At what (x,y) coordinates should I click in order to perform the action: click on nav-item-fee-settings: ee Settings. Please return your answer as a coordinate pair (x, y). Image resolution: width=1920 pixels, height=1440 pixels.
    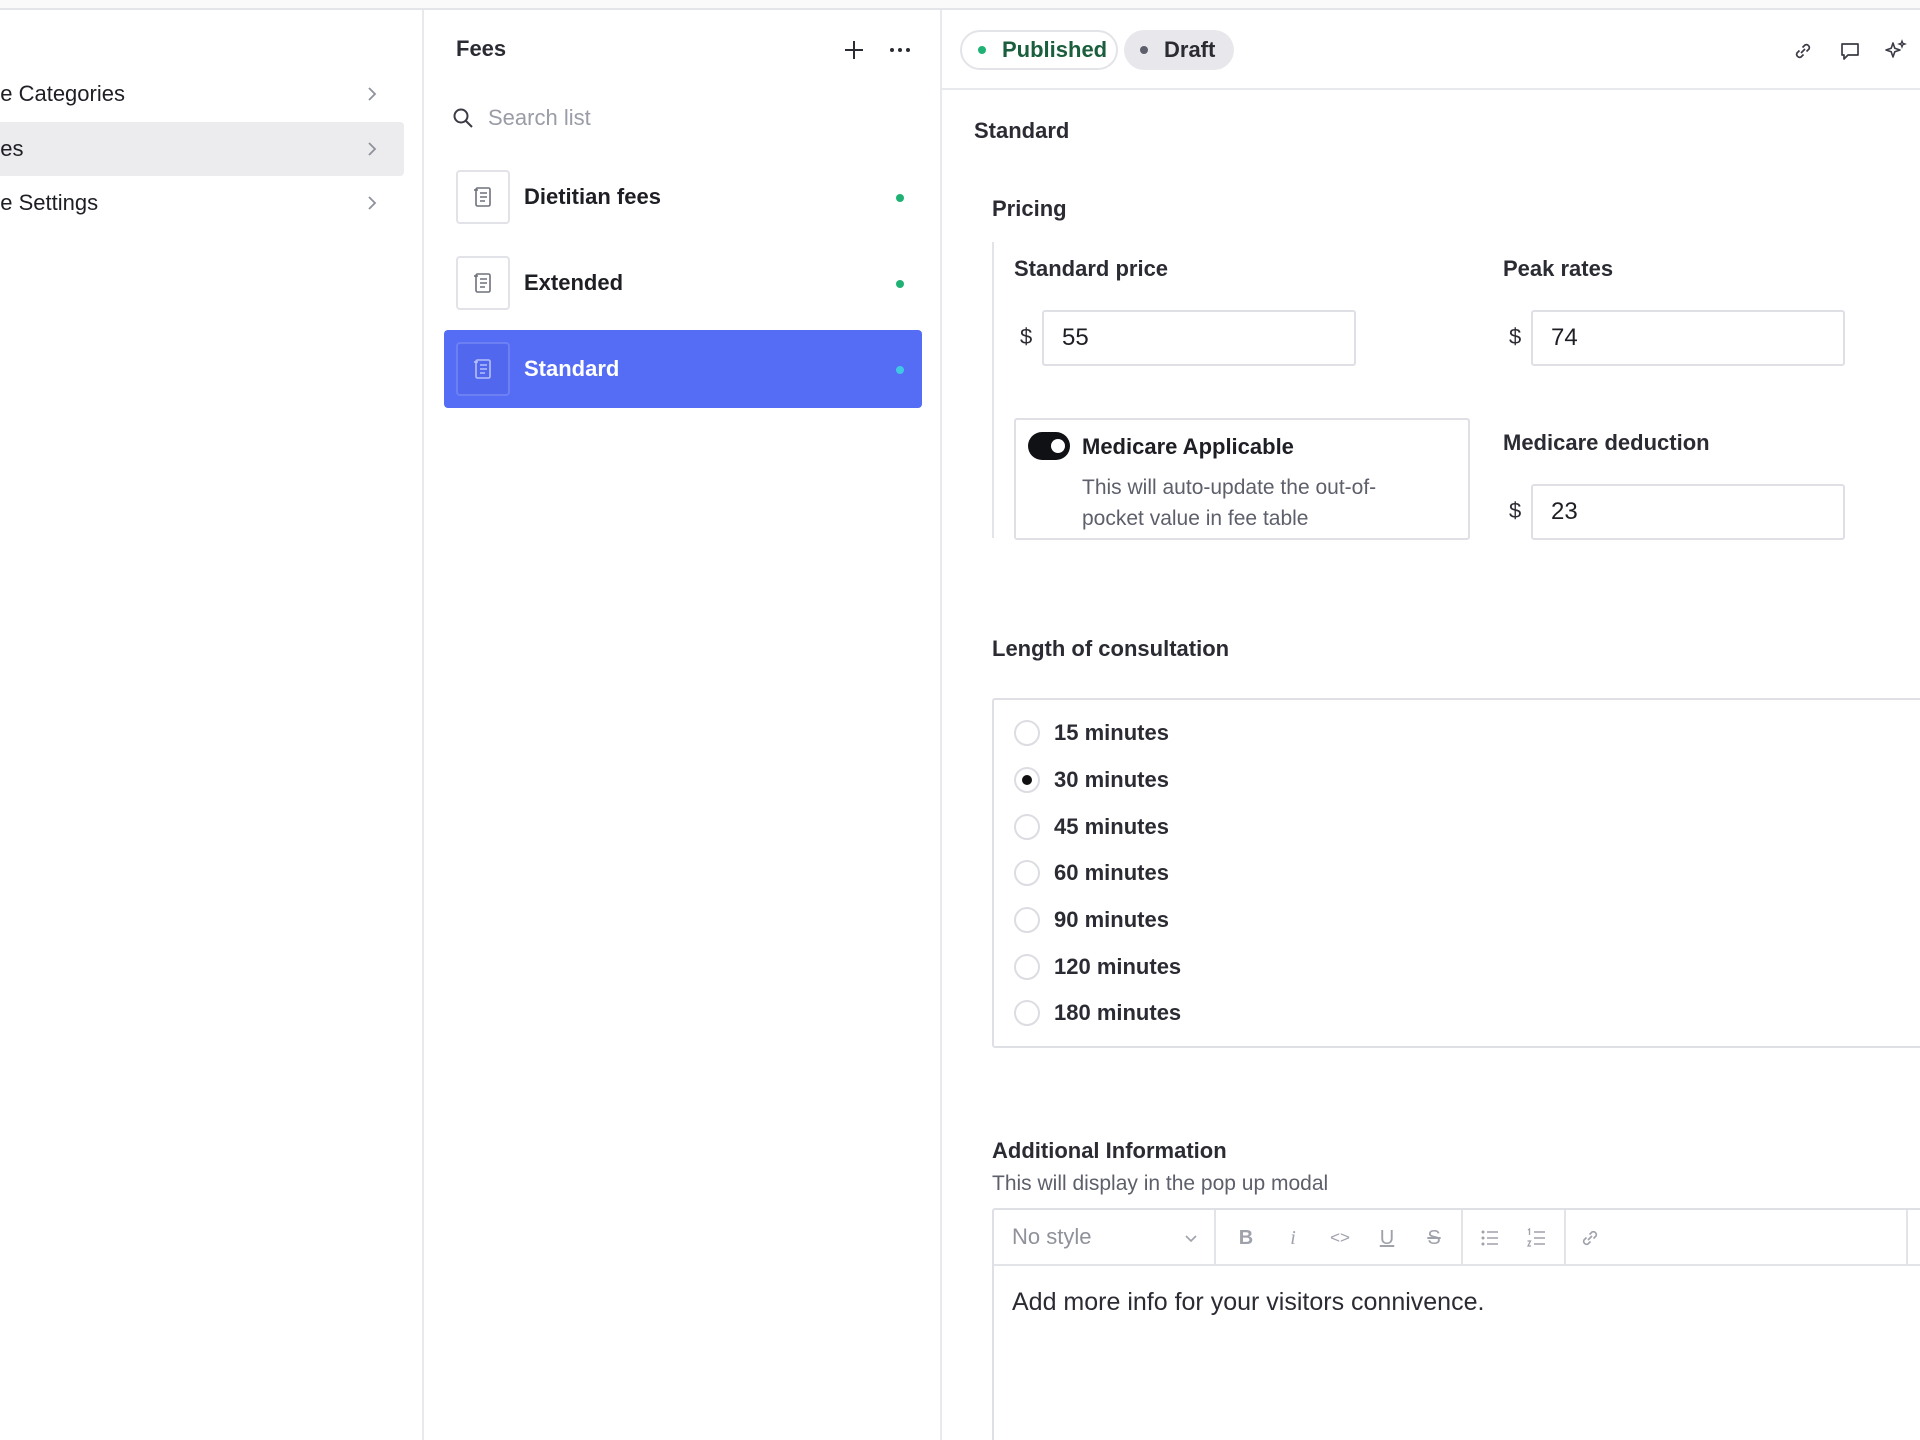
    Looking at the image, I should click on (202, 203).